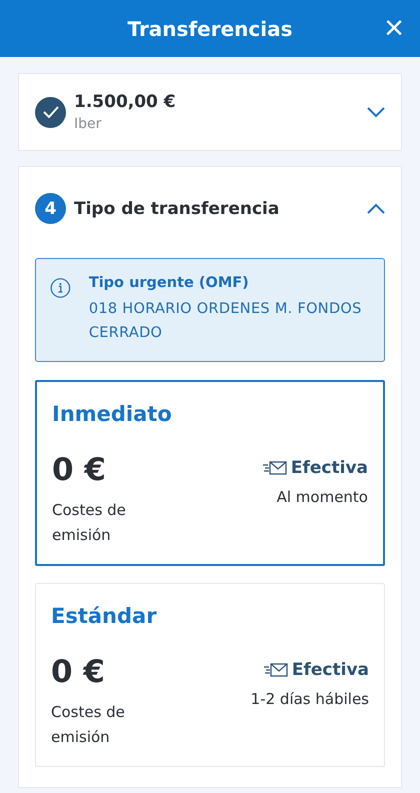 This screenshot has width=420, height=793. I want to click on step-title: Tipo de transferencia, so click(177, 208).